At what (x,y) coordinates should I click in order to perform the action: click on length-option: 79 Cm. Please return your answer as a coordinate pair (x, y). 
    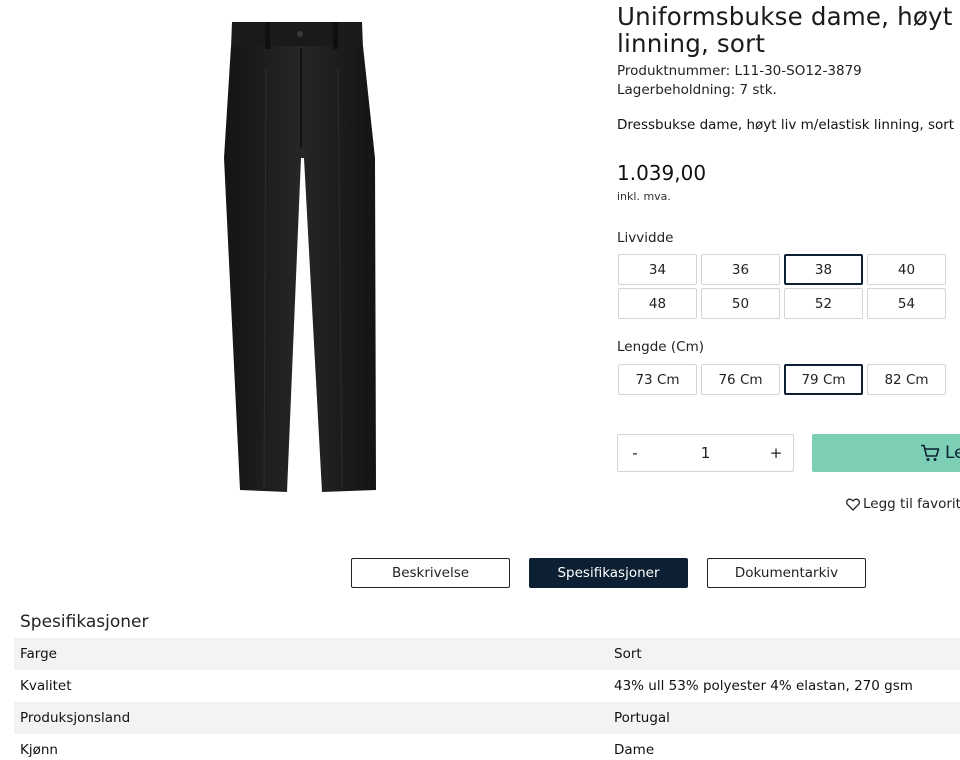
    Looking at the image, I should click on (823, 379).